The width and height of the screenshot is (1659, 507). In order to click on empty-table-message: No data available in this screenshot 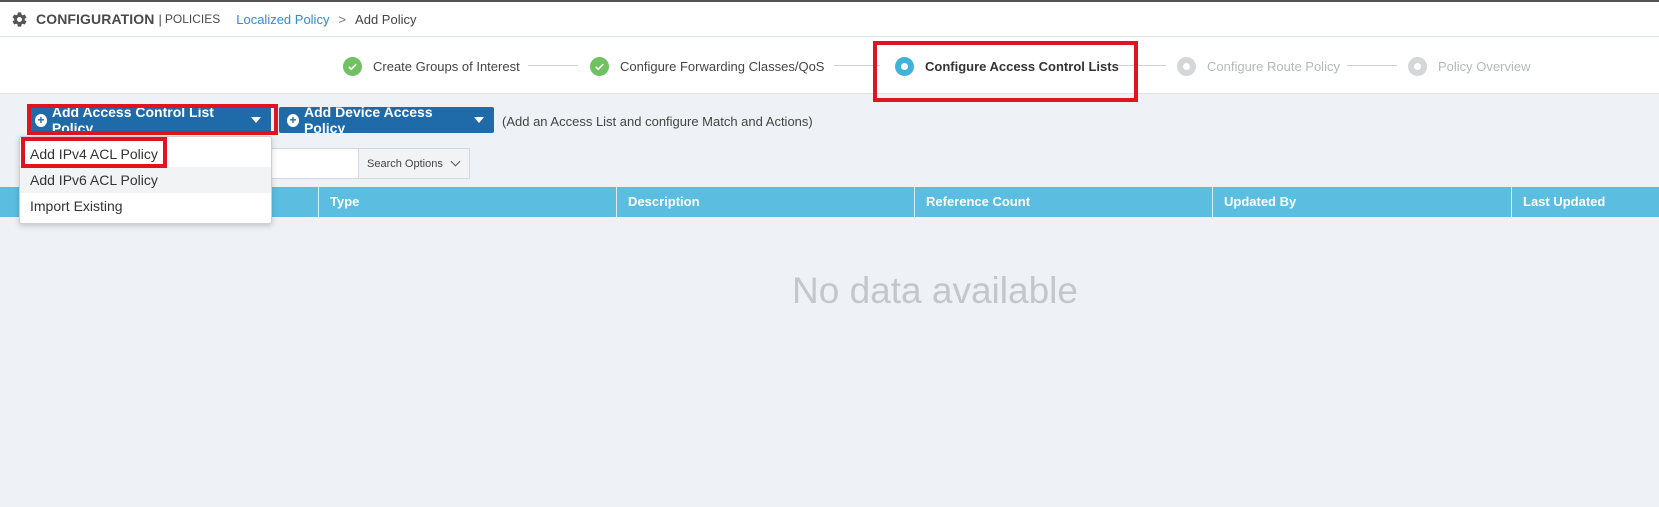, I will do `click(935, 290)`.